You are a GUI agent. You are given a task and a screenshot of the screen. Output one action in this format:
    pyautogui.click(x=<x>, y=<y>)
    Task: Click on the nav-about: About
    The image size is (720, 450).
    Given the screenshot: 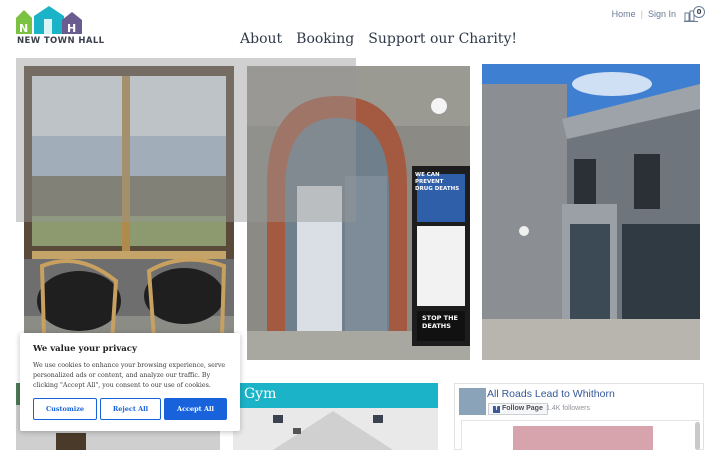 What is the action you would take?
    pyautogui.click(x=261, y=39)
    